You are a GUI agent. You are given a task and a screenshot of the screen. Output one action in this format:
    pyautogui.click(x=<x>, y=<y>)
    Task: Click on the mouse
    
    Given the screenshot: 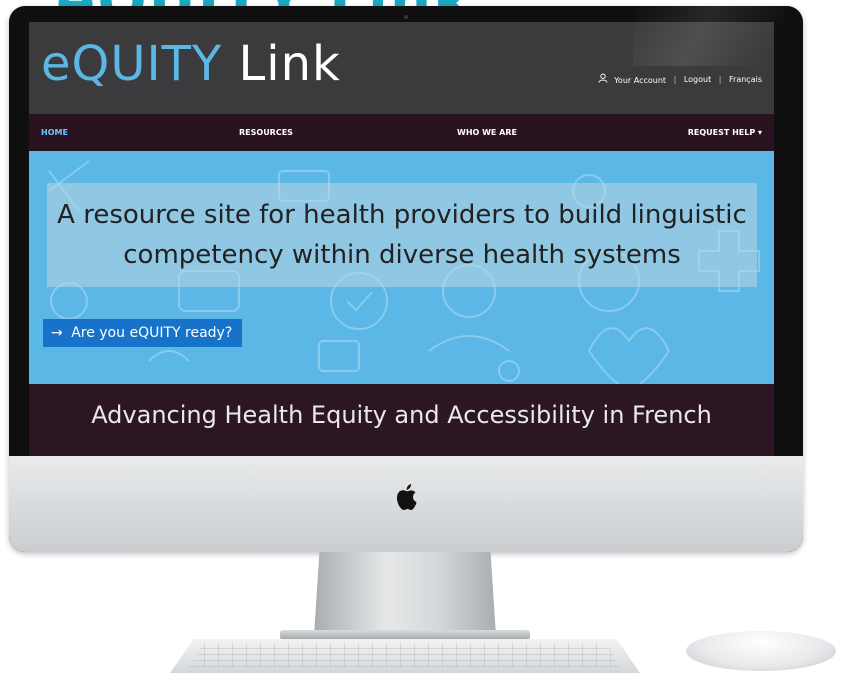 What is the action you would take?
    pyautogui.click(x=761, y=651)
    